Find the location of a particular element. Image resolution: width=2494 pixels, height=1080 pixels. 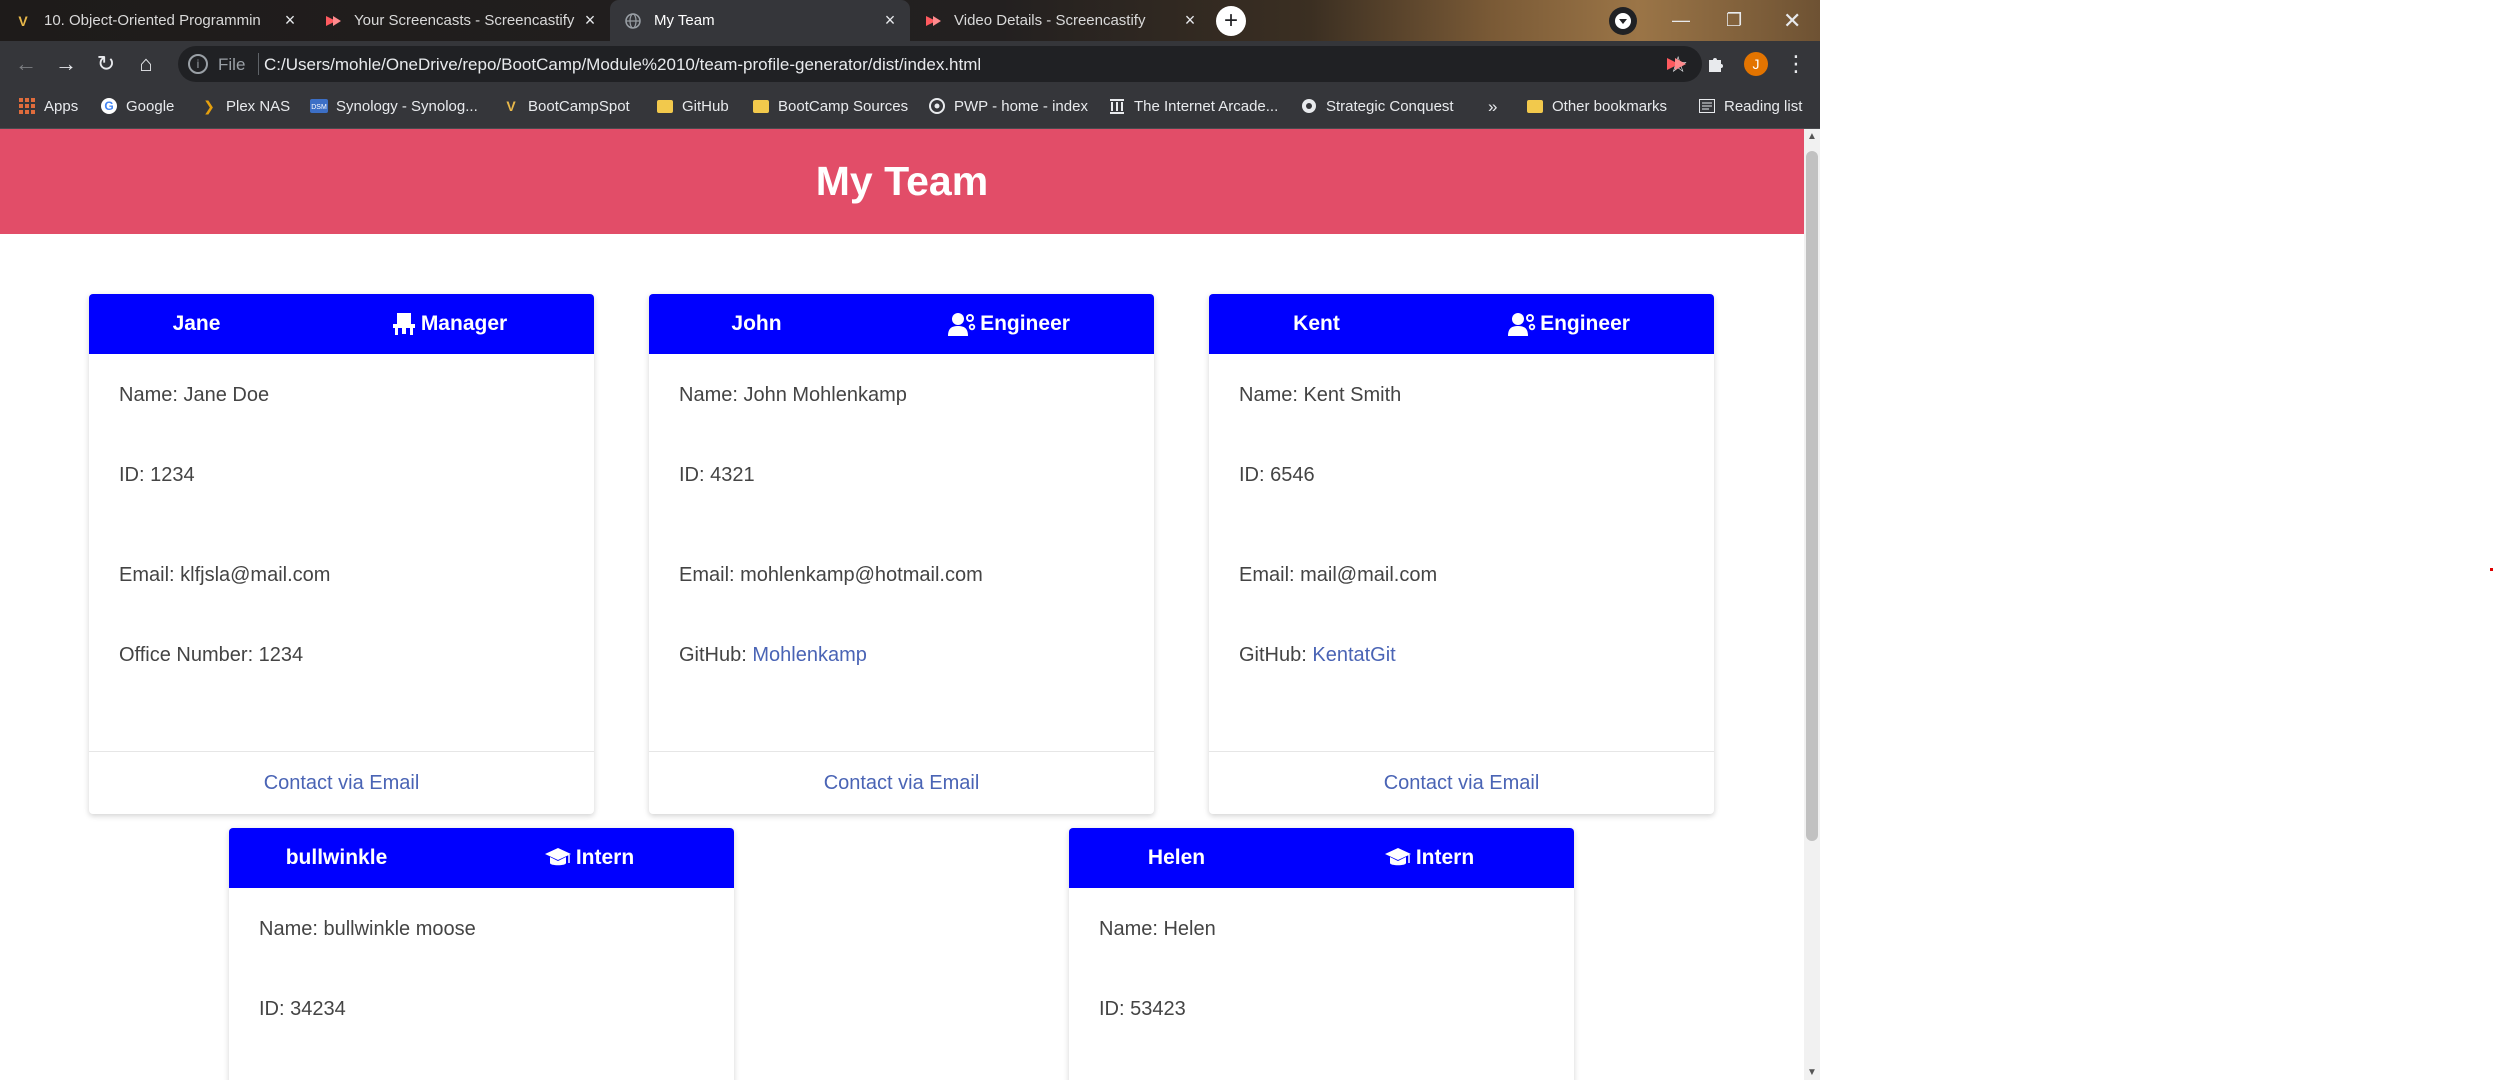

profile-avatar: J is located at coordinates (1756, 64).